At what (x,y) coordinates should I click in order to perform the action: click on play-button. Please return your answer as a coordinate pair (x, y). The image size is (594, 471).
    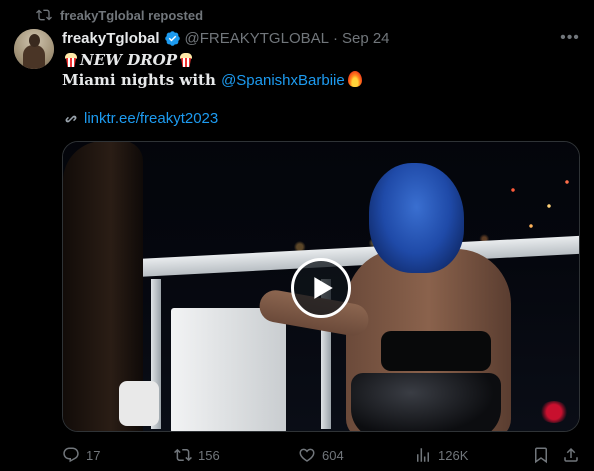
    Looking at the image, I should click on (321, 288).